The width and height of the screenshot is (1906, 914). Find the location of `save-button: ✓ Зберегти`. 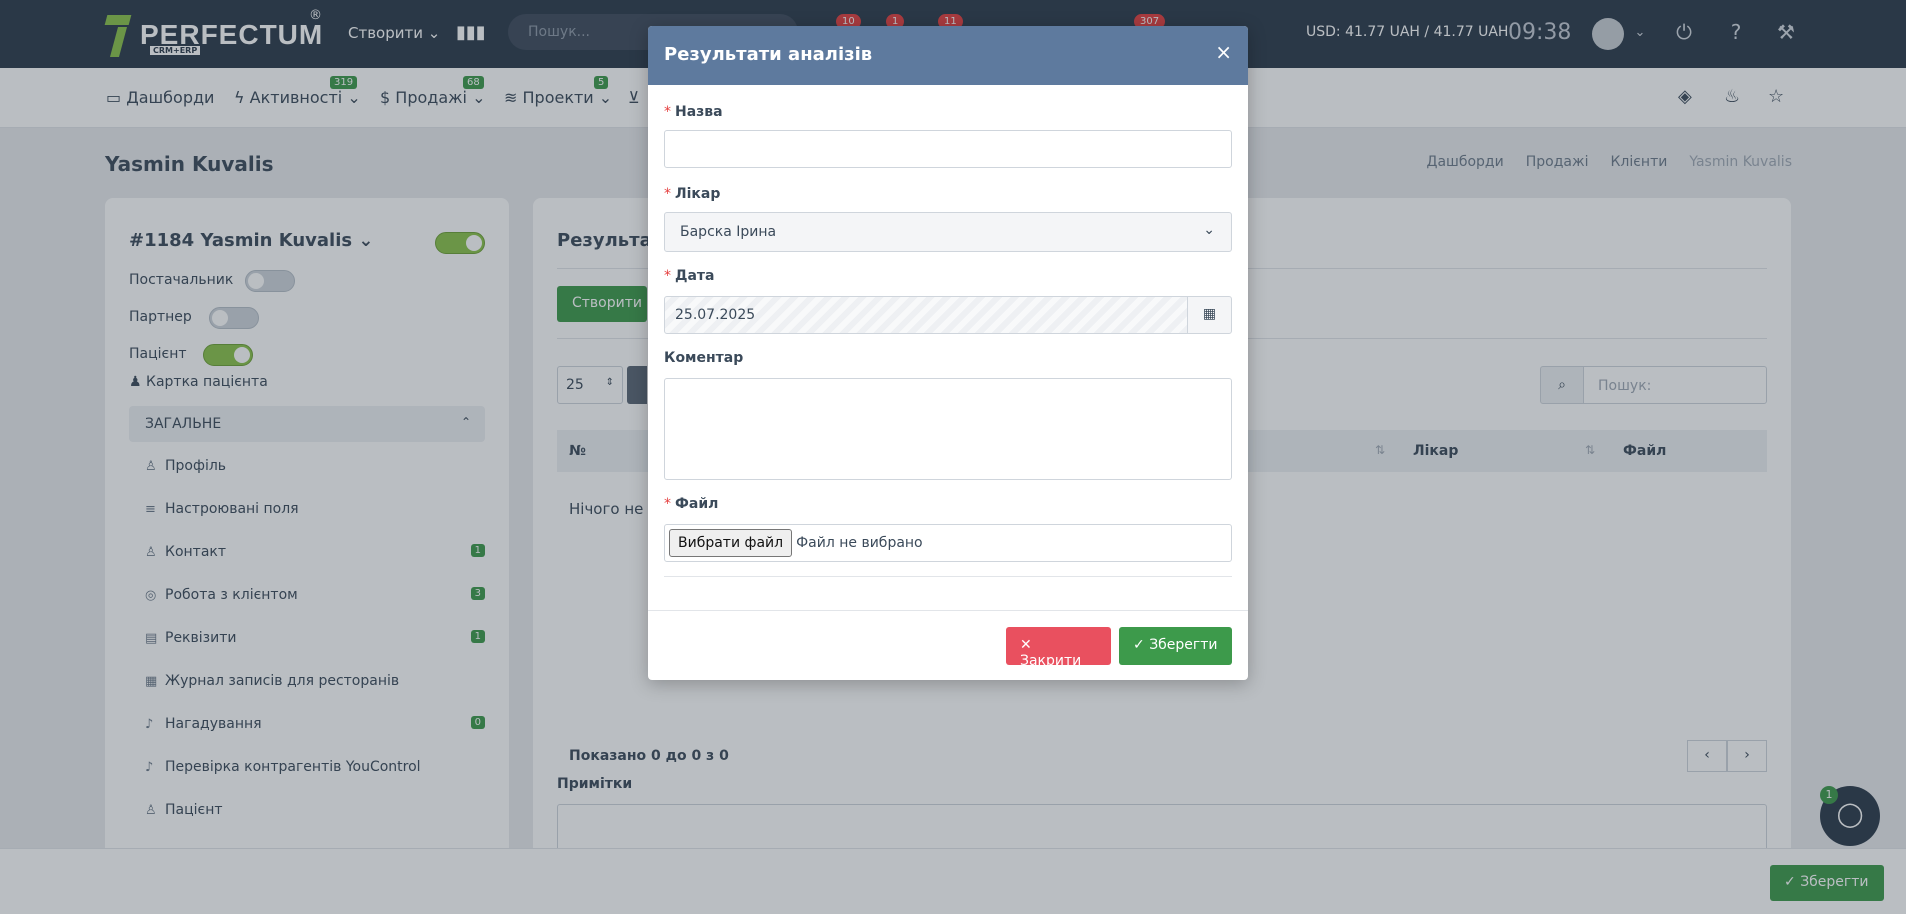

save-button: ✓ Зберегти is located at coordinates (1175, 646).